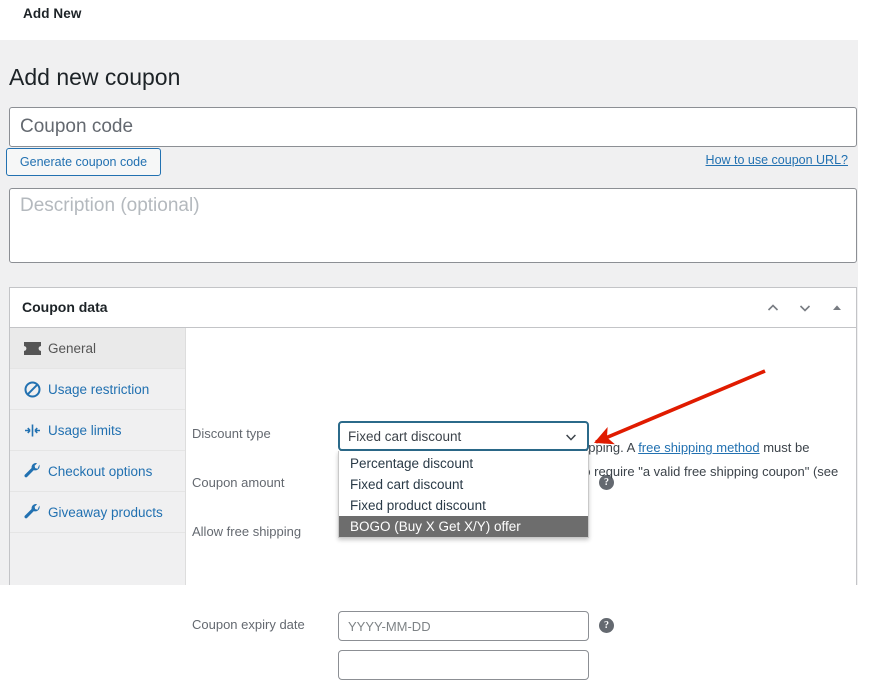 This screenshot has height=680, width=871. Describe the element at coordinates (463, 436) in the screenshot. I see `discount-type-select: Fixed cart discount` at that location.